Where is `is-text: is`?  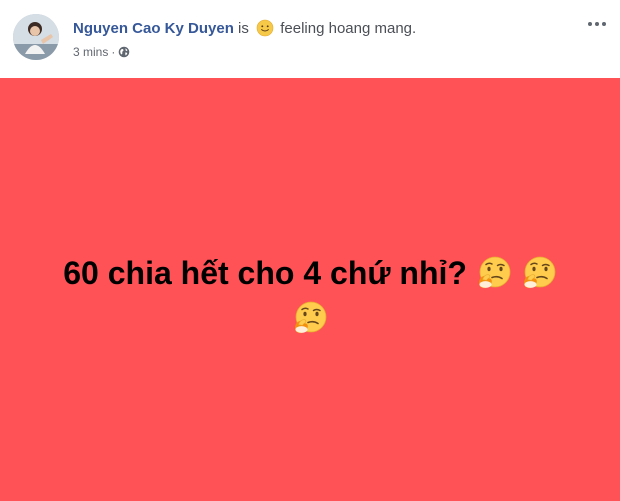 is-text: is is located at coordinates (243, 28).